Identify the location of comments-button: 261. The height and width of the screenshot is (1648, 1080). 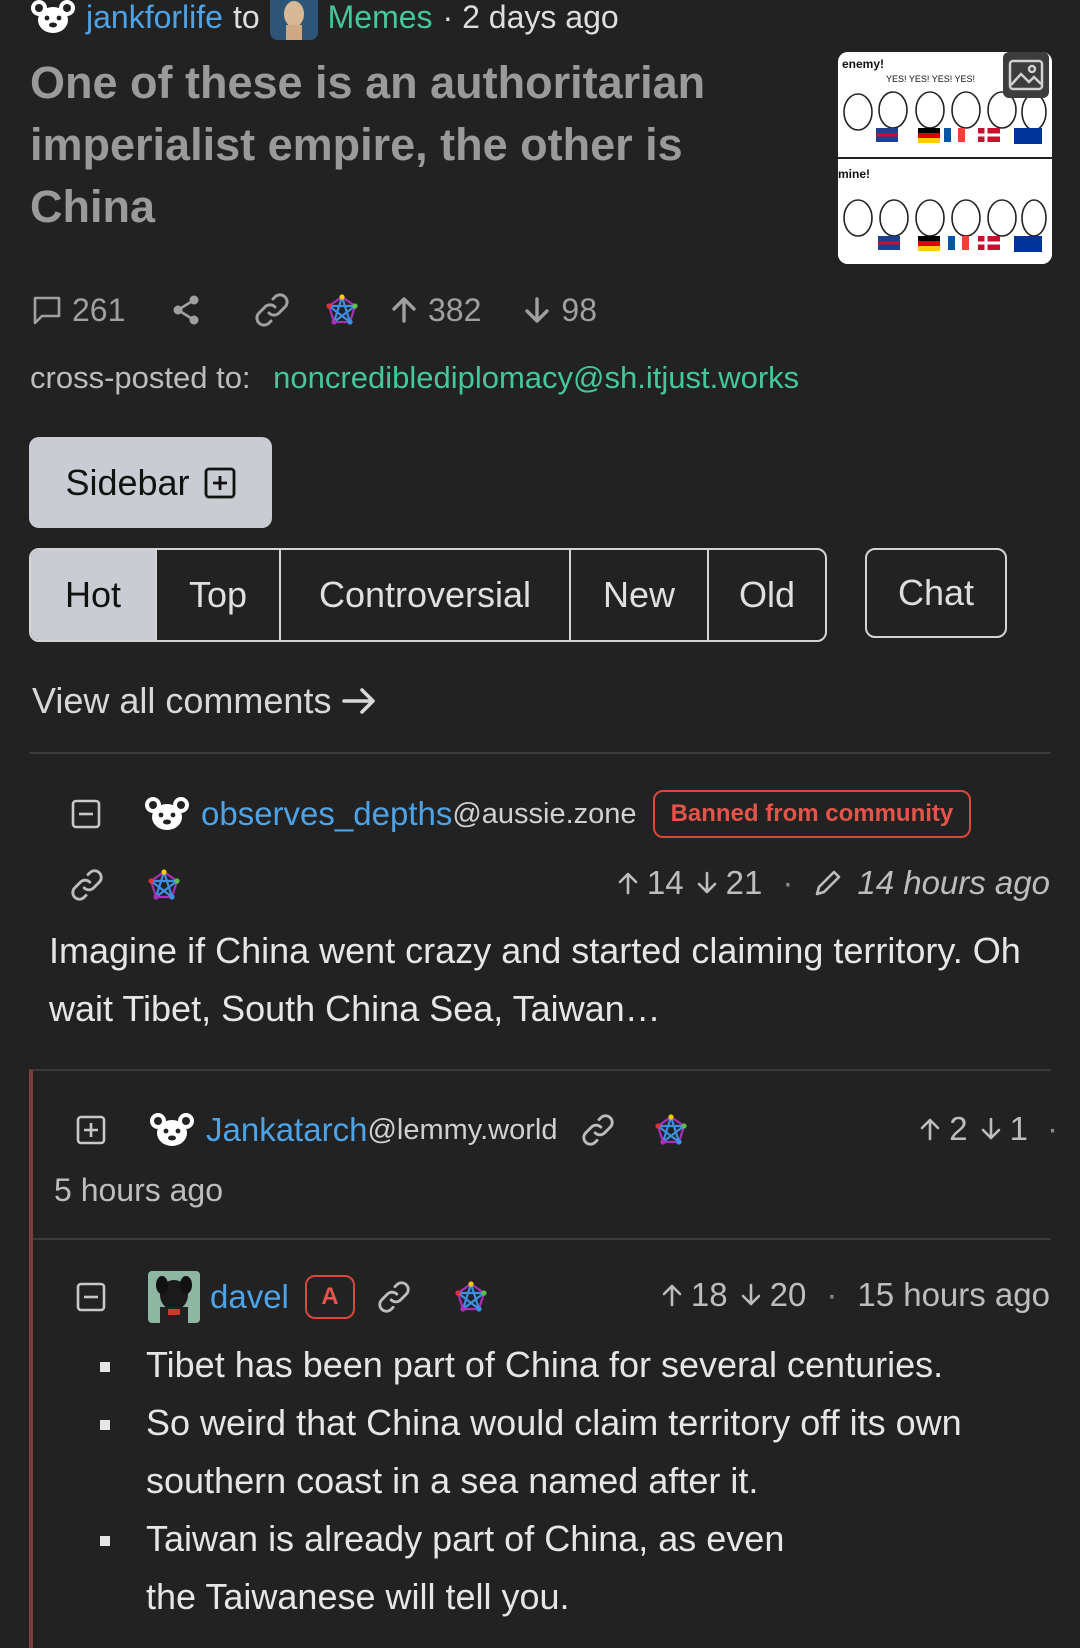
(92, 310).